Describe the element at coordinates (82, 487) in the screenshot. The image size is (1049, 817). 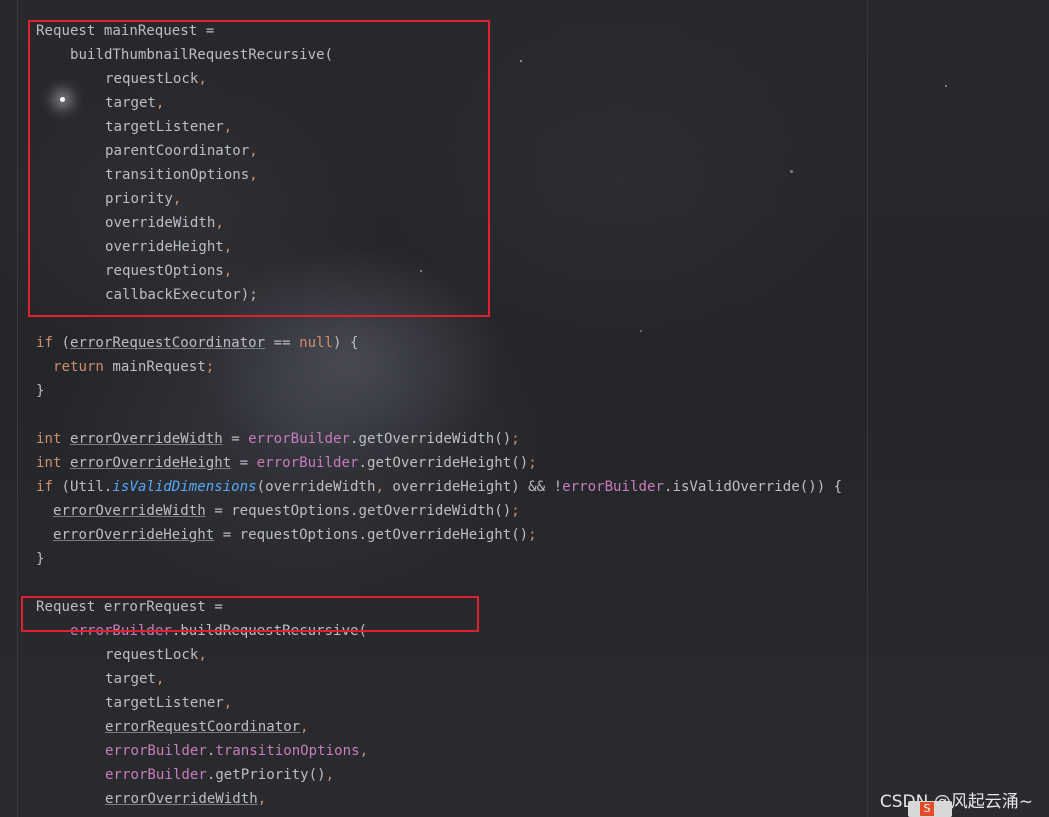
I see `code-token: (Util.` at that location.